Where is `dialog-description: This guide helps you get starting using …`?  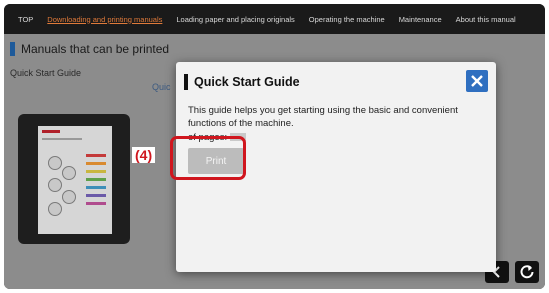
dialog-description: This guide helps you get starting using … is located at coordinates (323, 117).